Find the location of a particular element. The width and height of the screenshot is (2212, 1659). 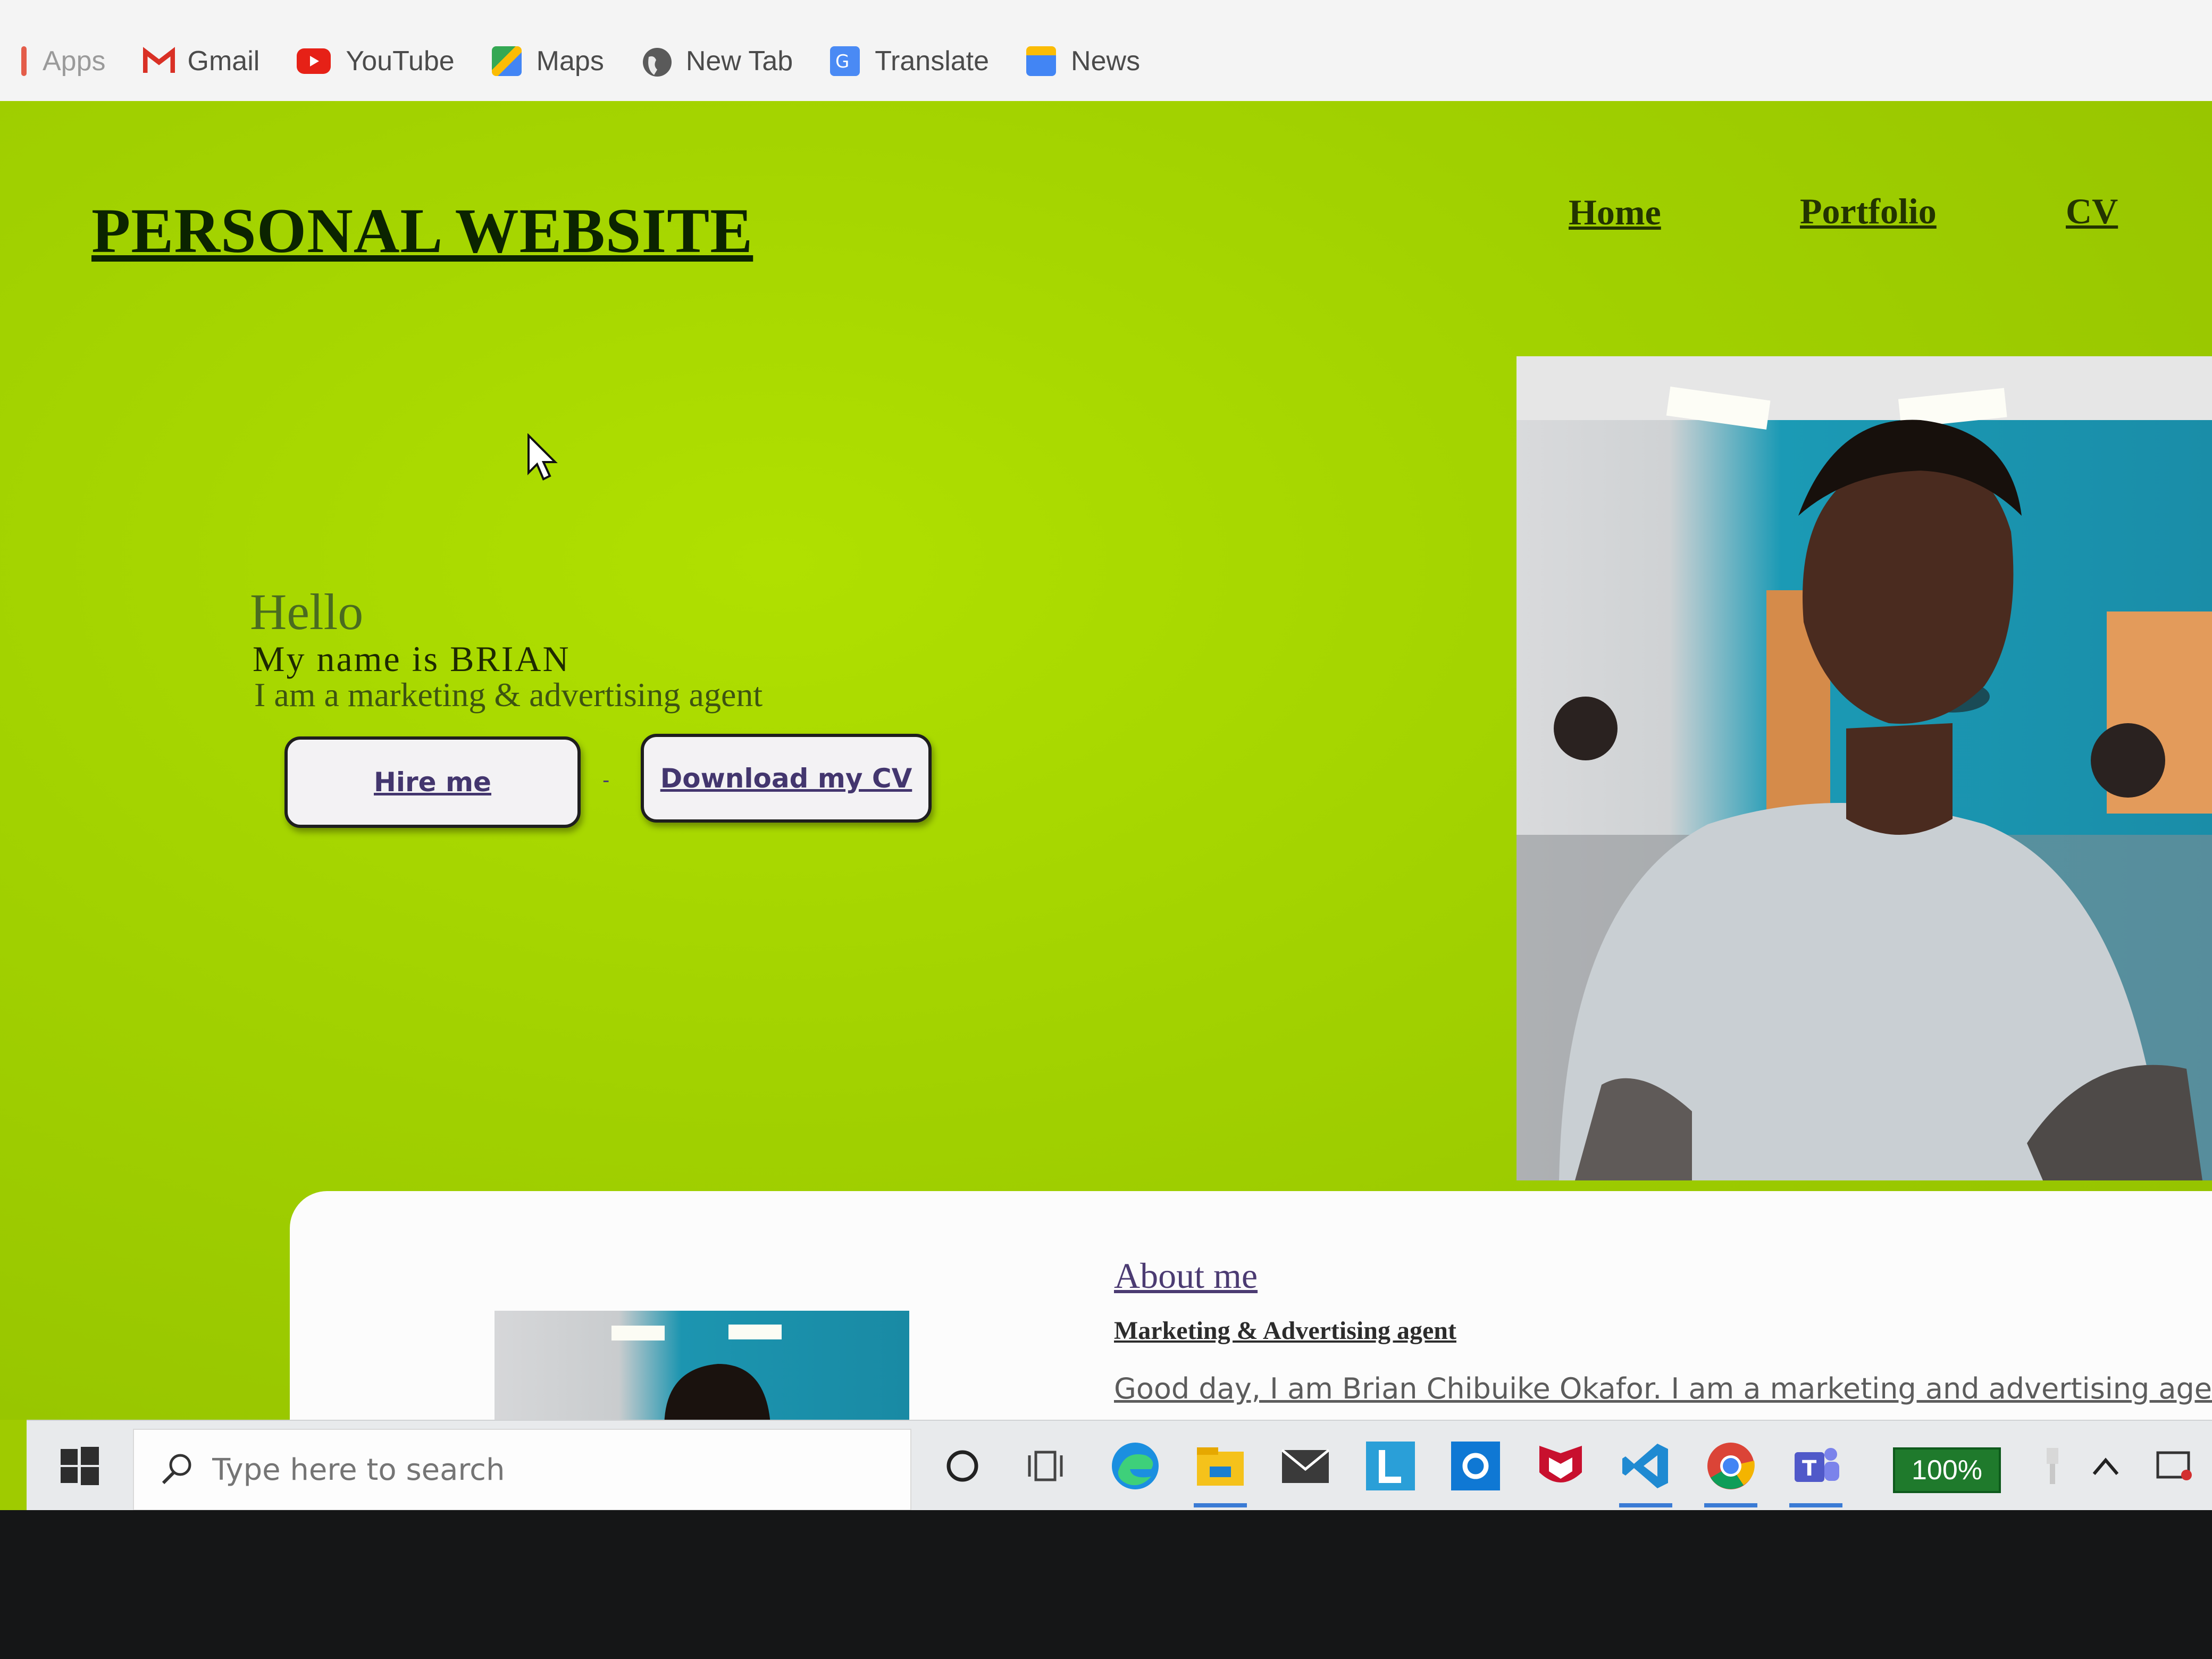

globe-icon is located at coordinates (656, 61).